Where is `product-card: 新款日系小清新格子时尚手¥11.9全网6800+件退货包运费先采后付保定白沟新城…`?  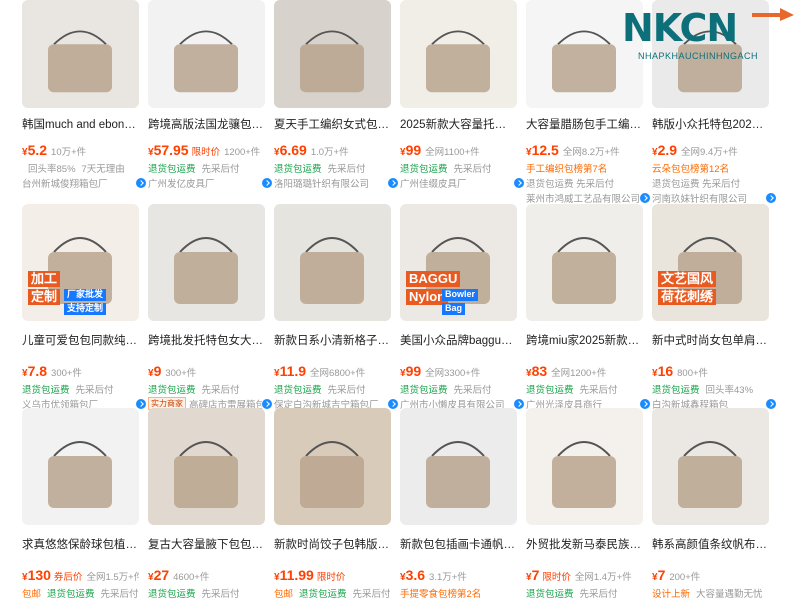
product-card: 新款日系小清新格子时尚手¥11.9全网6800+件退货包运费先采后付保定白沟新城… is located at coordinates (336, 307).